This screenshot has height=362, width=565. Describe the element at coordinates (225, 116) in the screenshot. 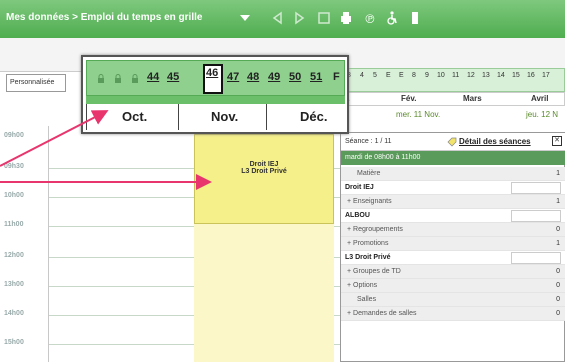

I see `zoom-month: Nov.` at that location.